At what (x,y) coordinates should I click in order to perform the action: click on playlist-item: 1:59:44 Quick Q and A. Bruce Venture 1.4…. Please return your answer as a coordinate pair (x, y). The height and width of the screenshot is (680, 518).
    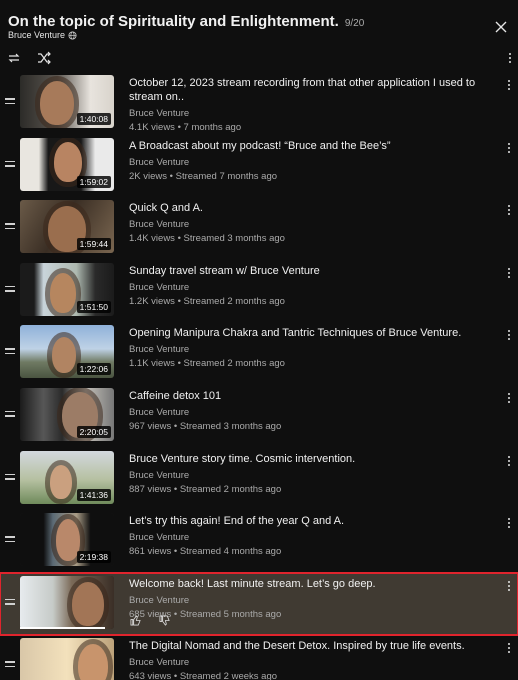
    Looking at the image, I should click on (259, 228).